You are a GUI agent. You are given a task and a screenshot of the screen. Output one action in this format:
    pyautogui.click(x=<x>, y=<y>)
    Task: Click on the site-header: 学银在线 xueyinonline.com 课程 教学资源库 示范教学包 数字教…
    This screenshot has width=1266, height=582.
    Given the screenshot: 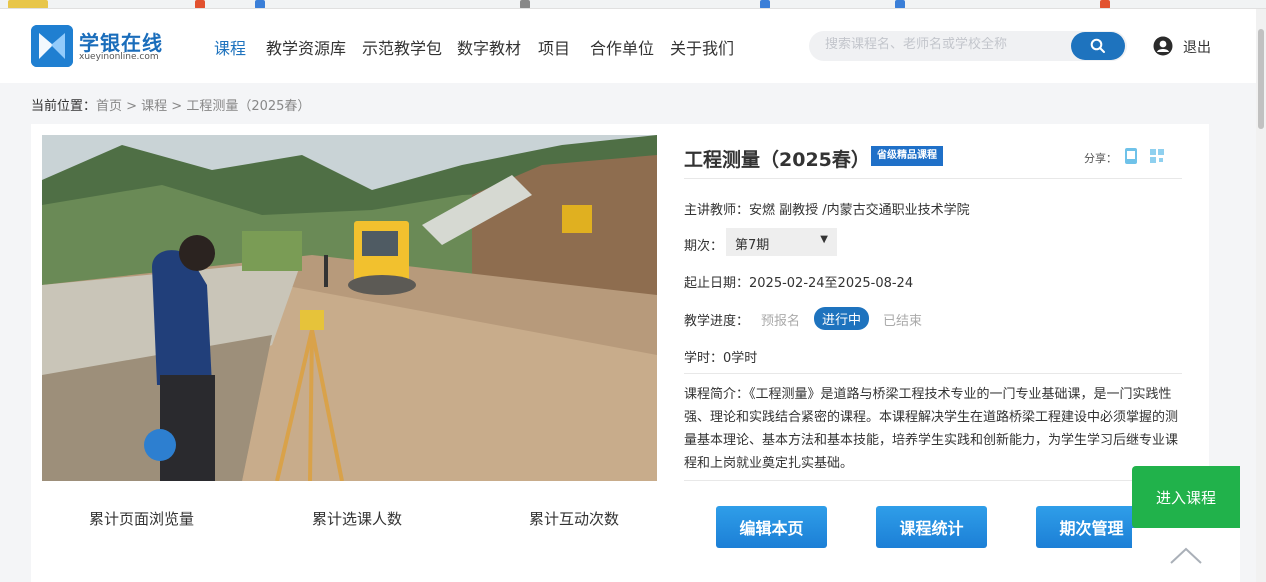 What is the action you would take?
    pyautogui.click(x=628, y=46)
    